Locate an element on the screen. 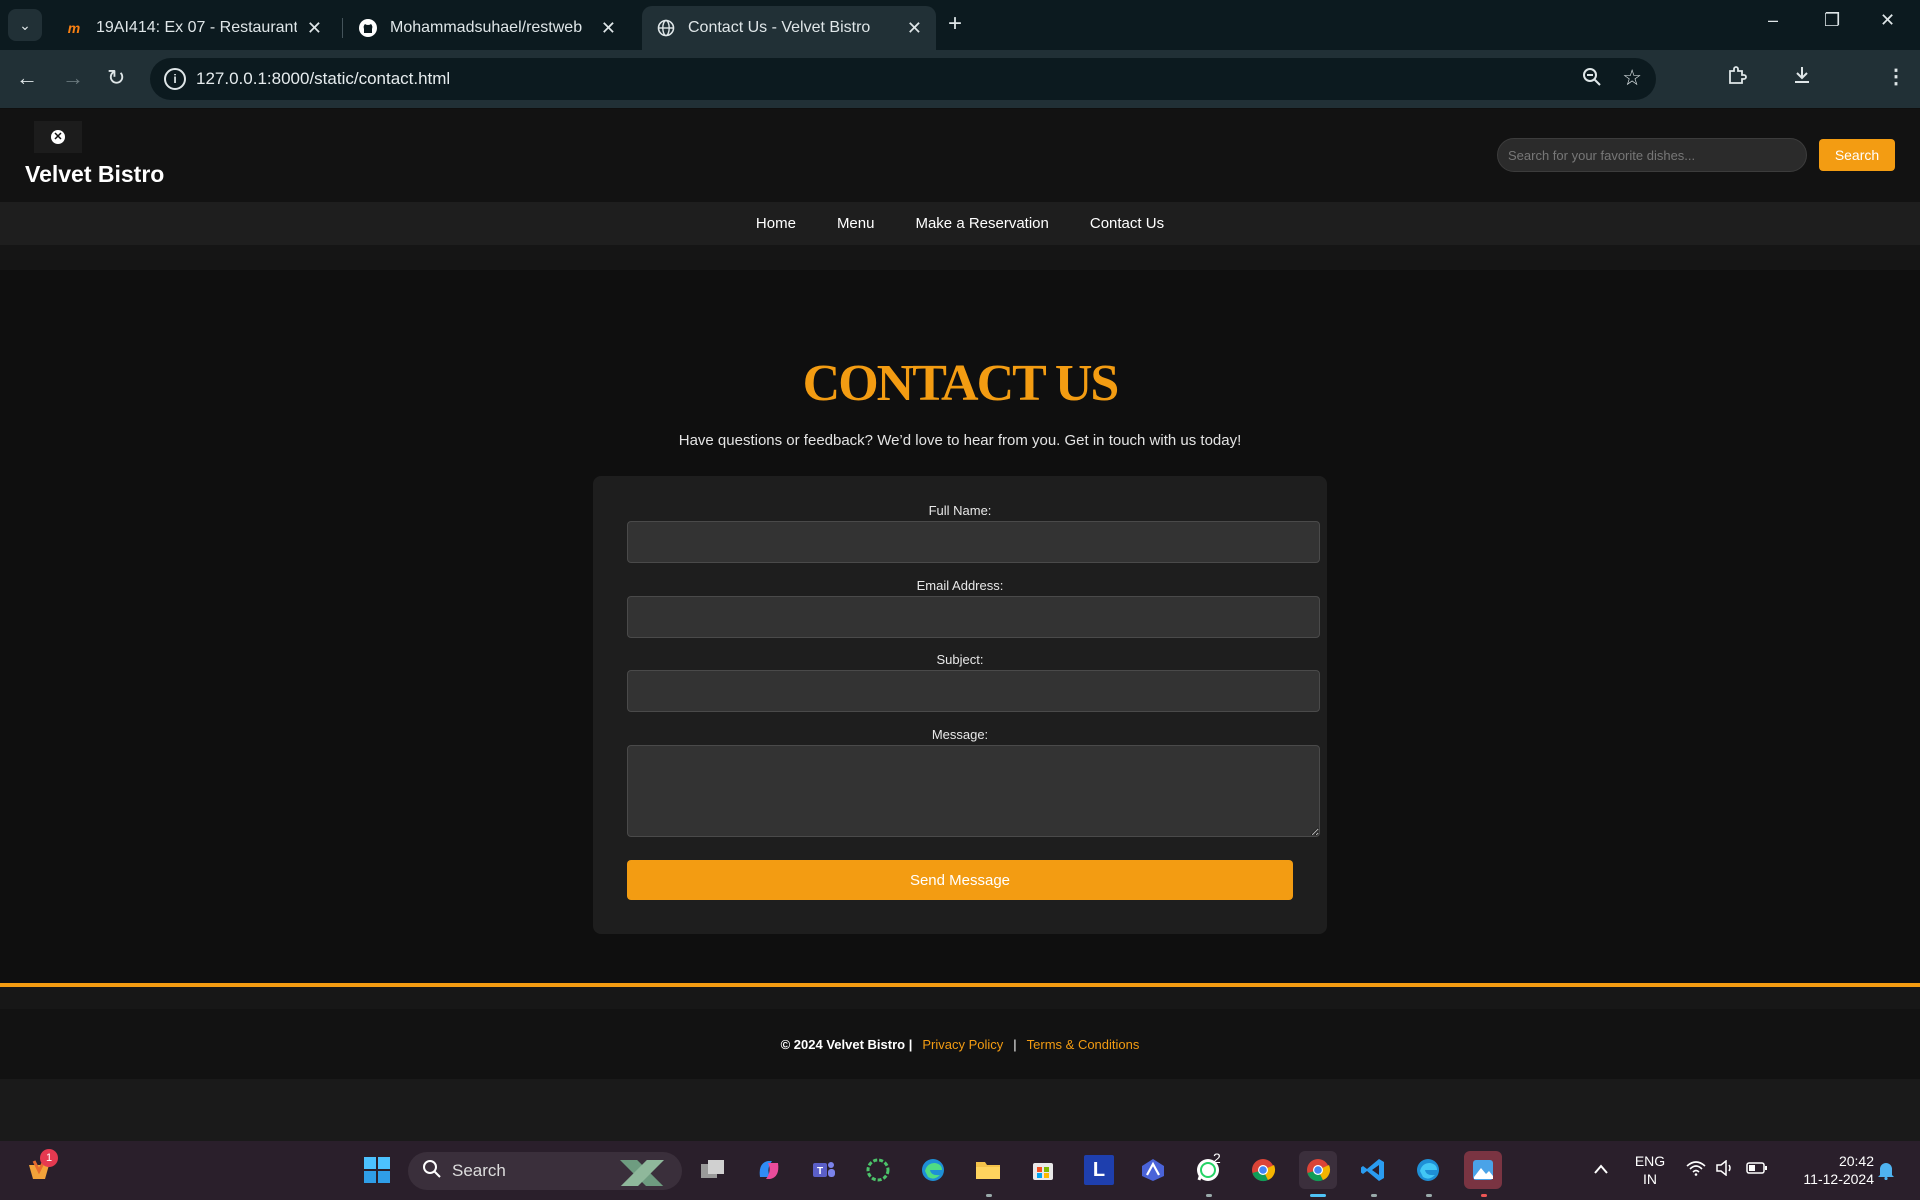 Image resolution: width=1920 pixels, height=1200 pixels. windows-taskbar: 1 Search T L 2 ENG IN 20:42 11-12-2024 is located at coordinates (960, 1170).